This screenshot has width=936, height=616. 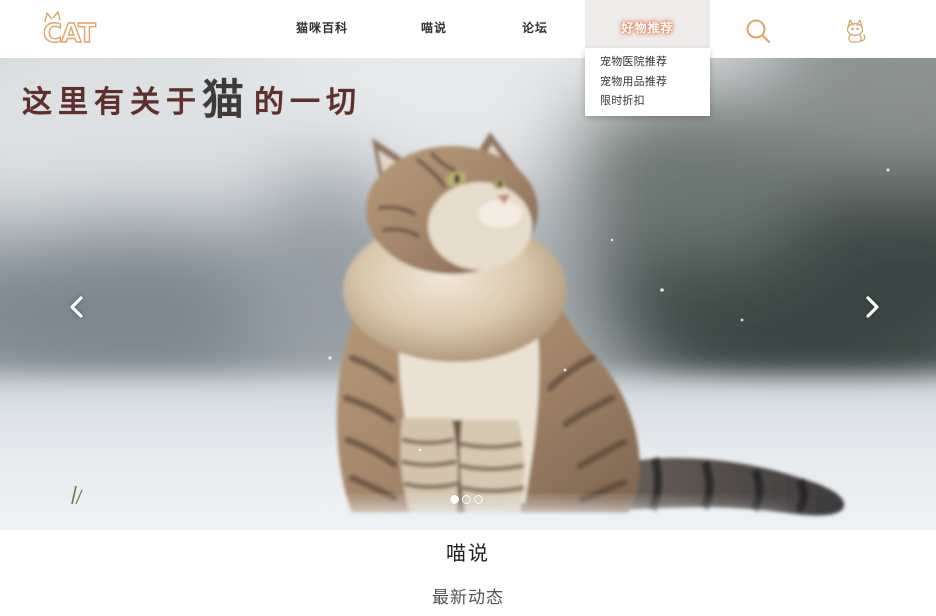 I want to click on logo: CAT, so click(x=71, y=28).